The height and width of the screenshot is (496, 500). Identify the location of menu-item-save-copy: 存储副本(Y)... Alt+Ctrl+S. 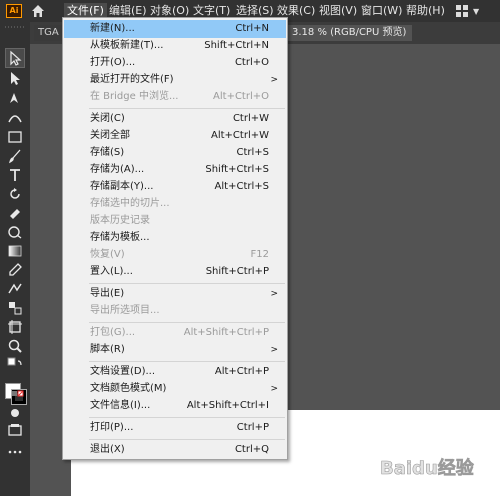
(175, 187).